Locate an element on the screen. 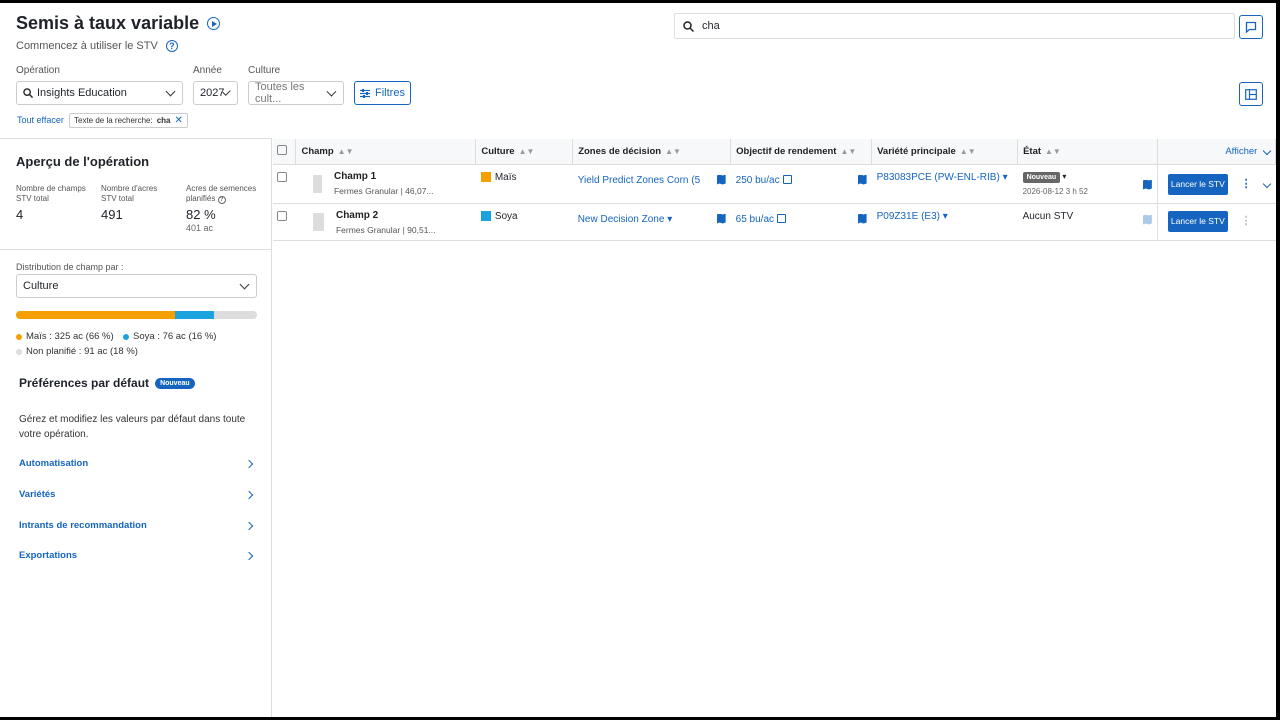 The height and width of the screenshot is (720, 1280). crop-cell: Soya is located at coordinates (524, 222).